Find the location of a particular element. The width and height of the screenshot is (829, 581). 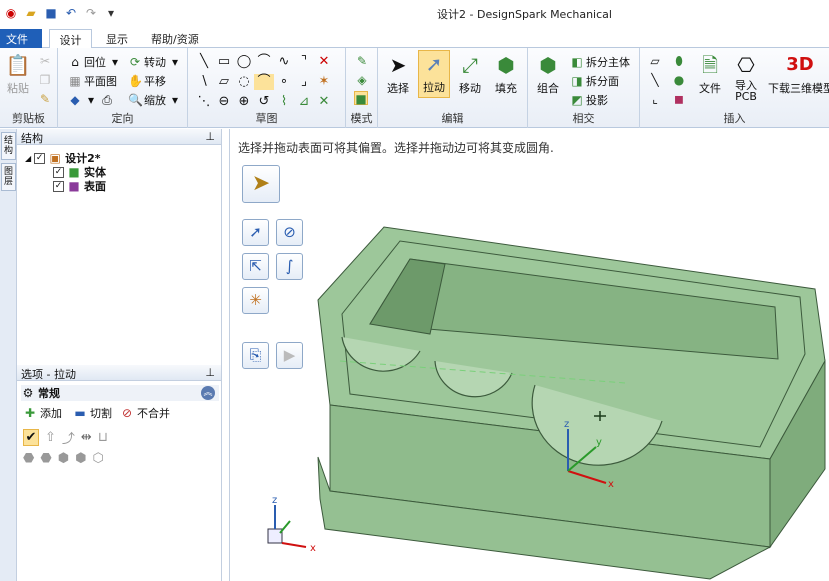

point-icon: ∘ is located at coordinates (284, 82).